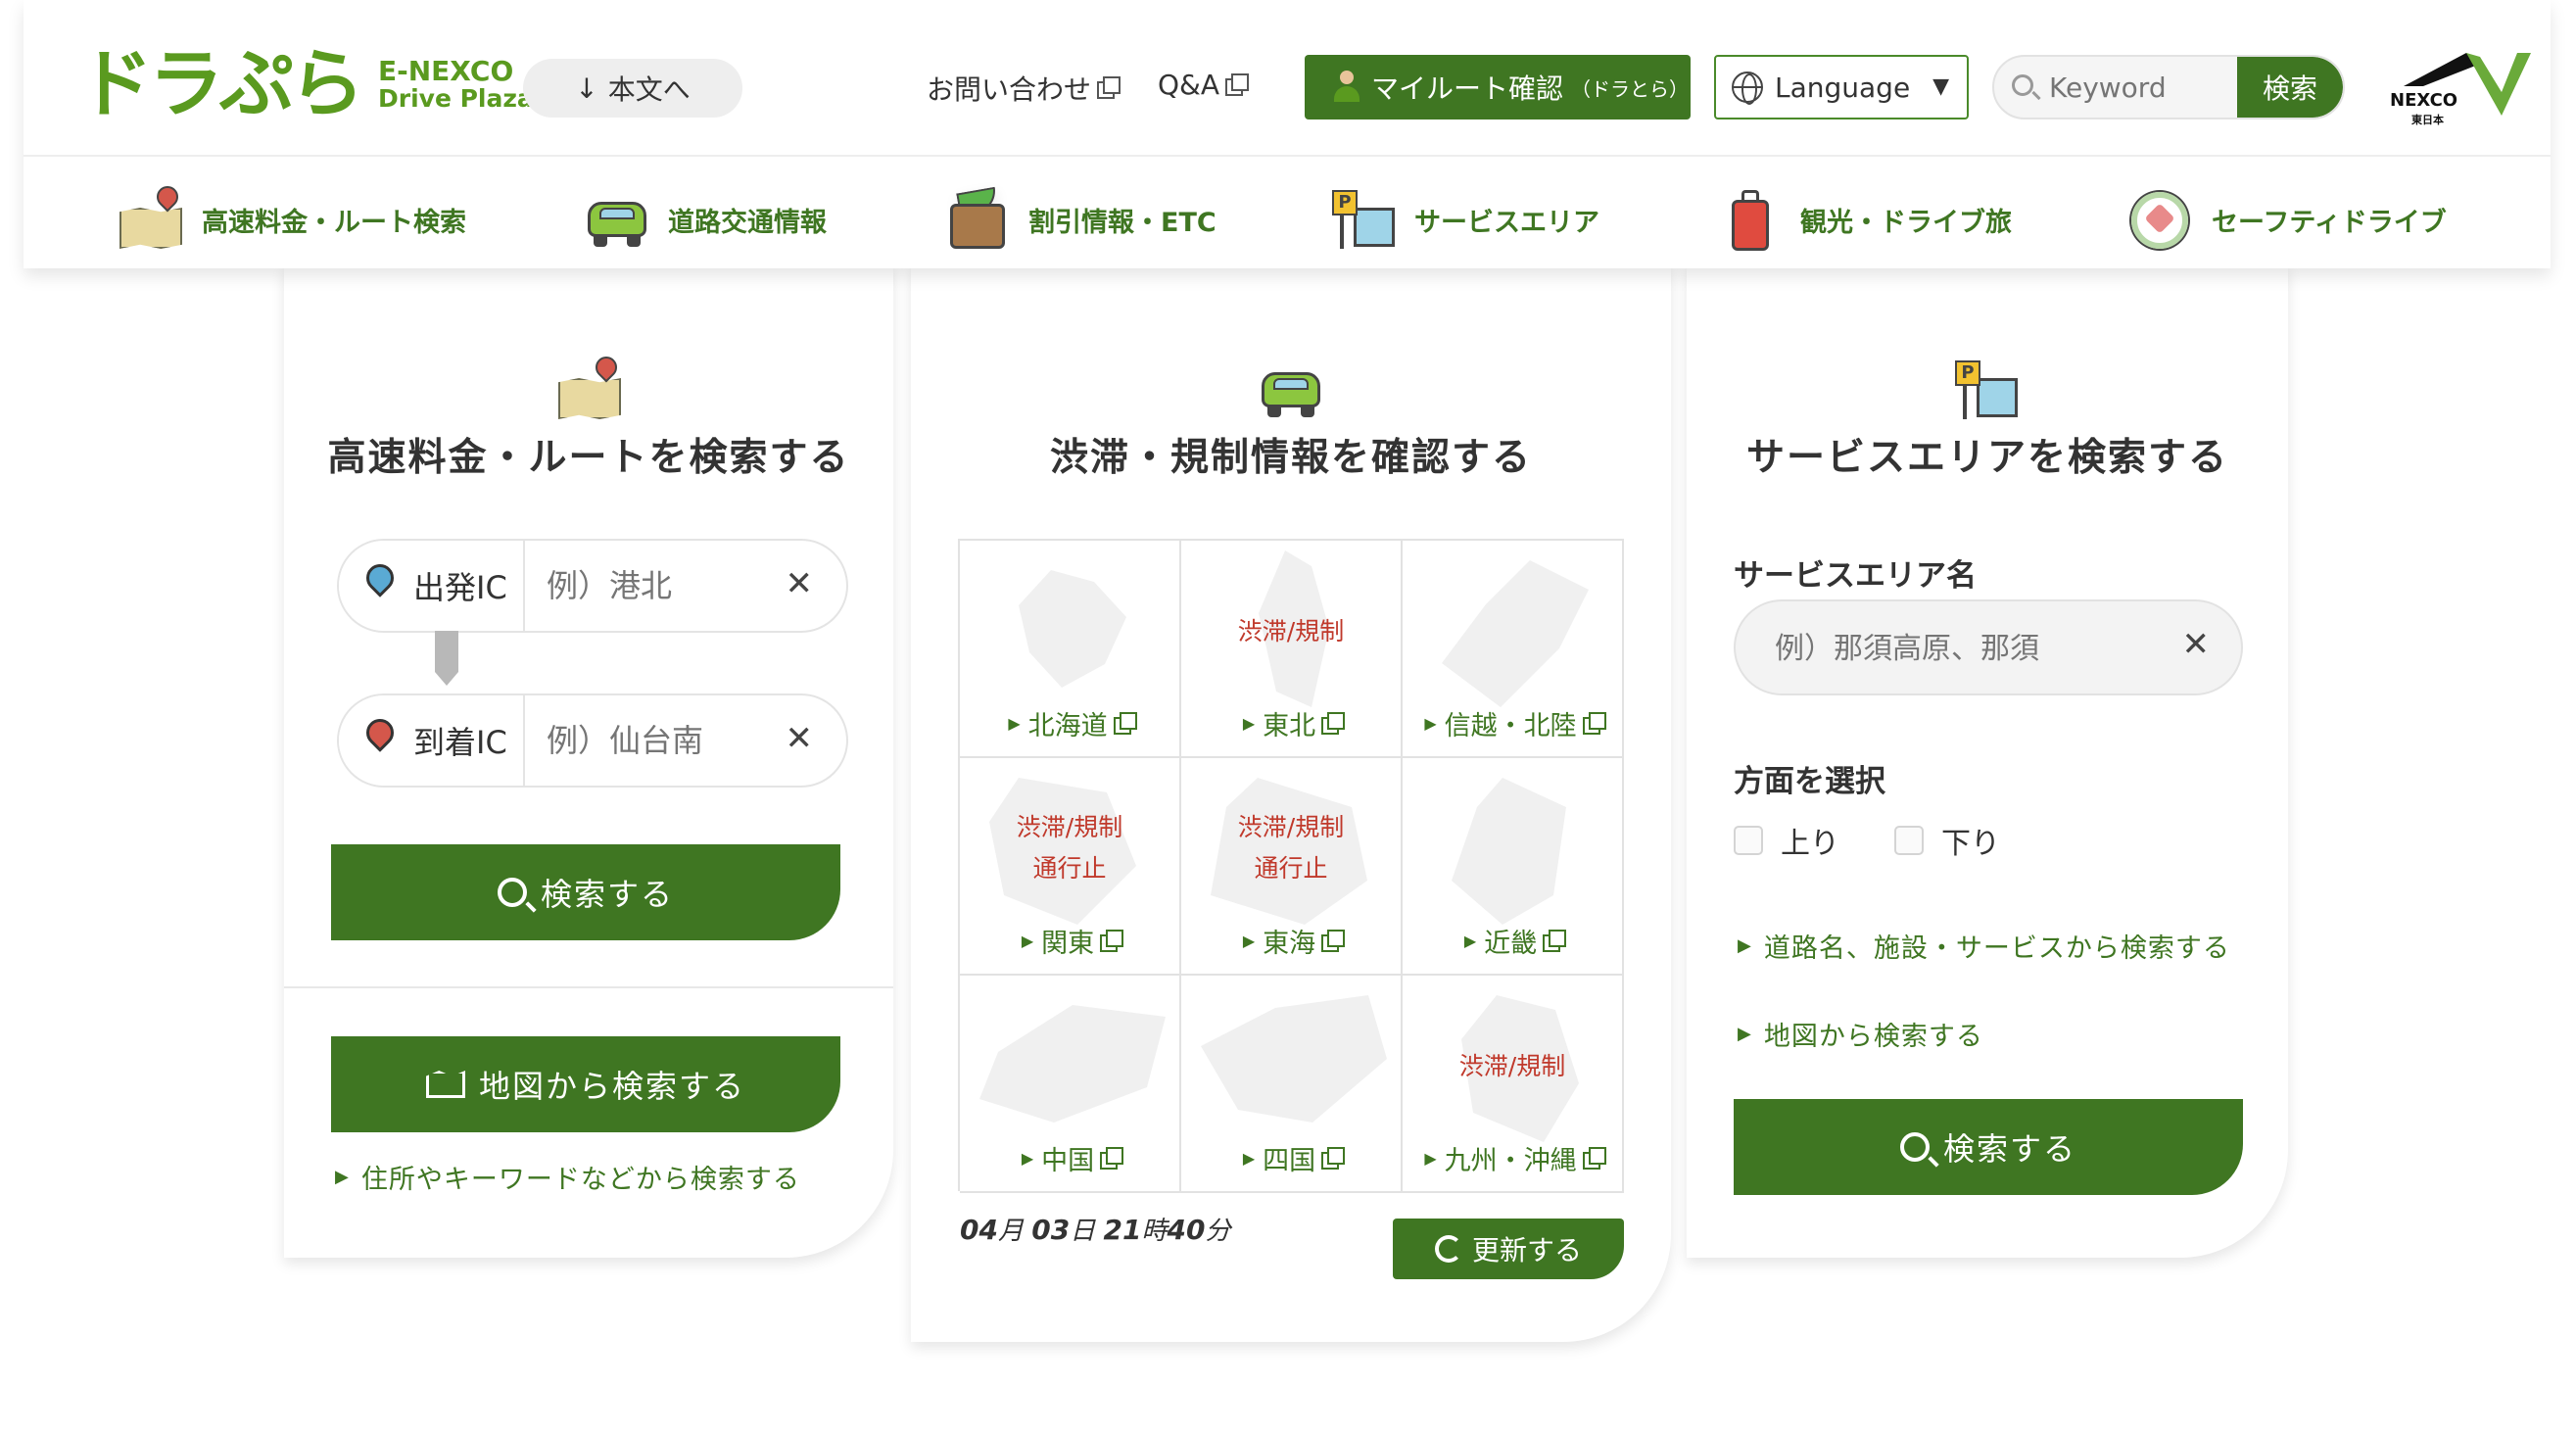 This screenshot has height=1434, width=2576. I want to click on region-link: ▶ 東海, so click(1291, 941).